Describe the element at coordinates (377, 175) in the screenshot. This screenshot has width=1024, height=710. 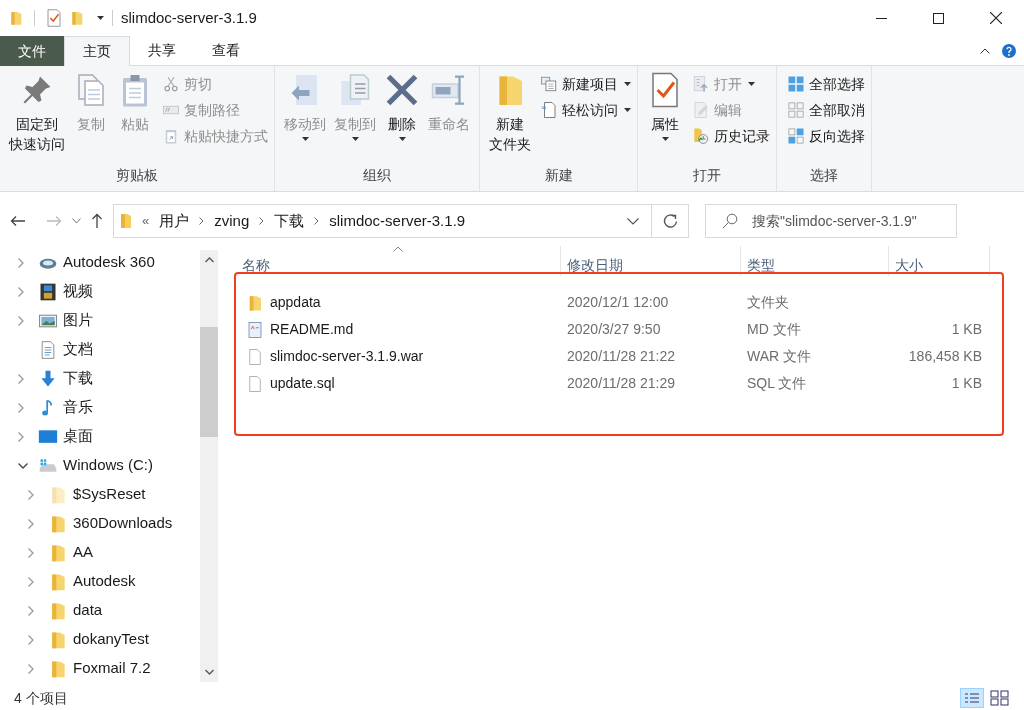
I see `group-label: 组织` at that location.